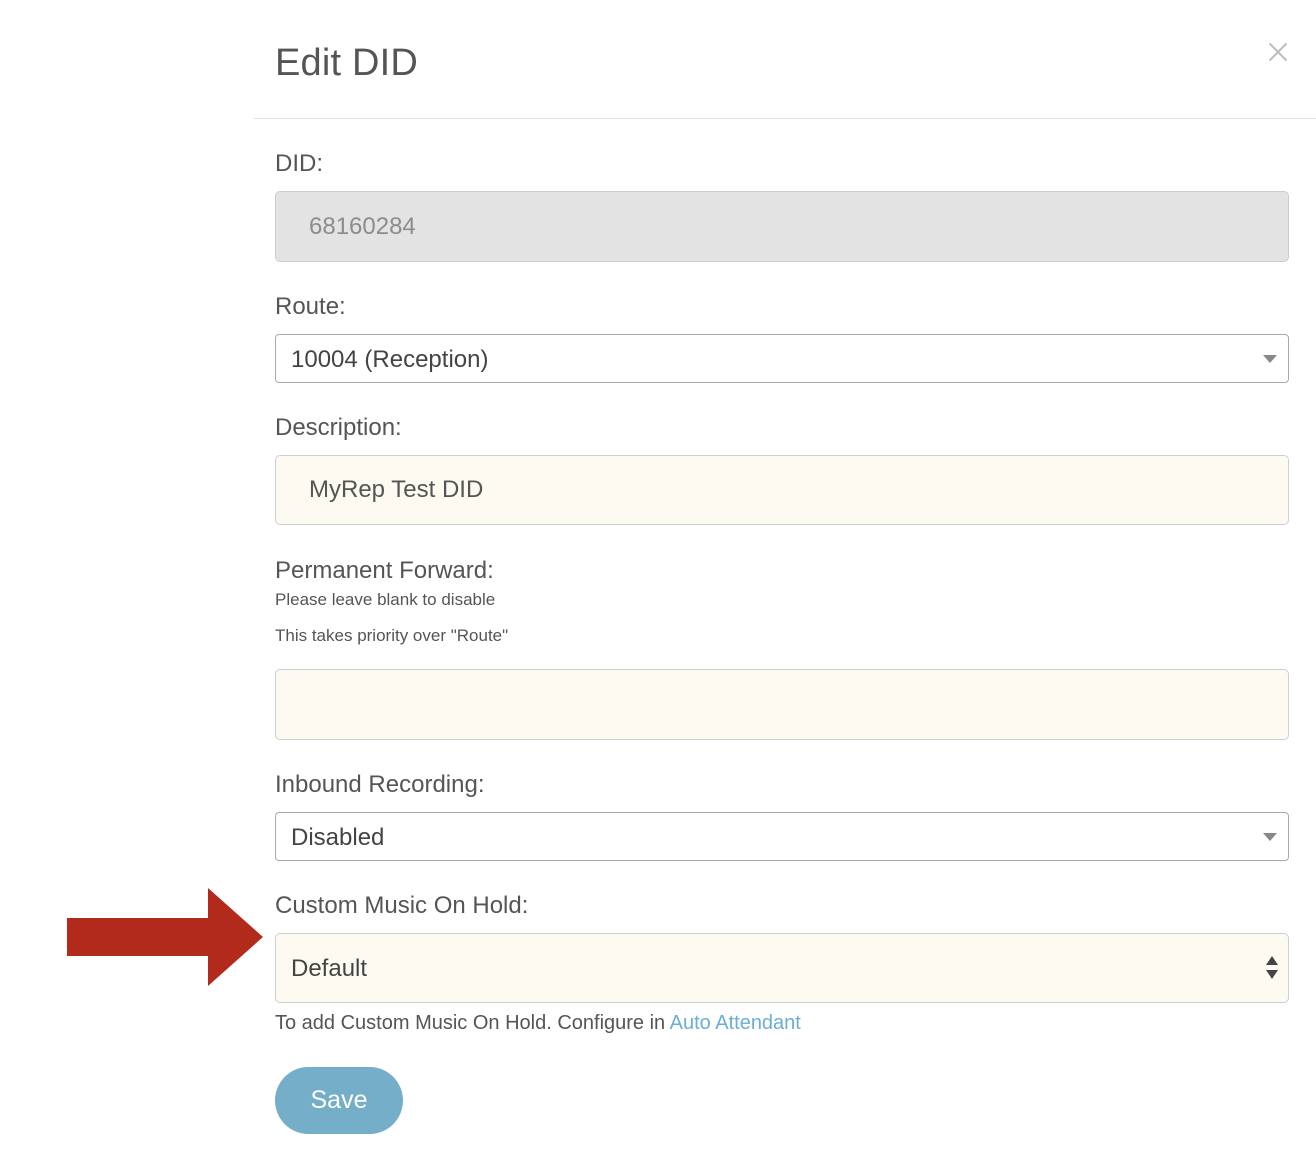  I want to click on custom-moh-selected-value: Default, so click(329, 968).